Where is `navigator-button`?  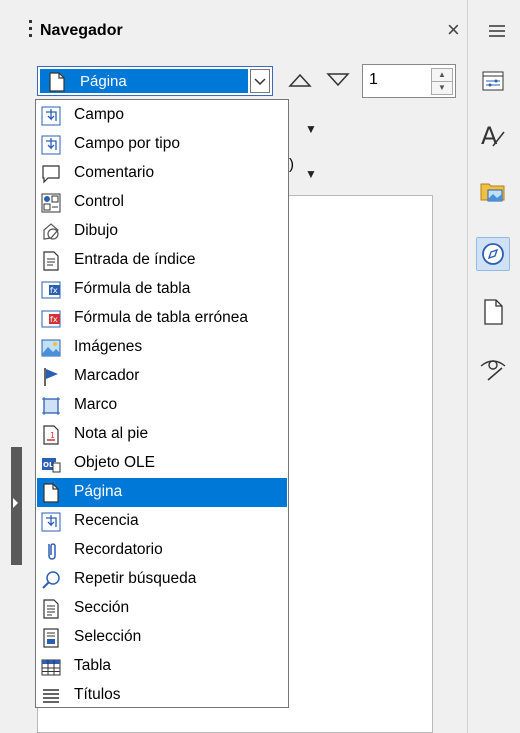
navigator-button is located at coordinates (493, 254).